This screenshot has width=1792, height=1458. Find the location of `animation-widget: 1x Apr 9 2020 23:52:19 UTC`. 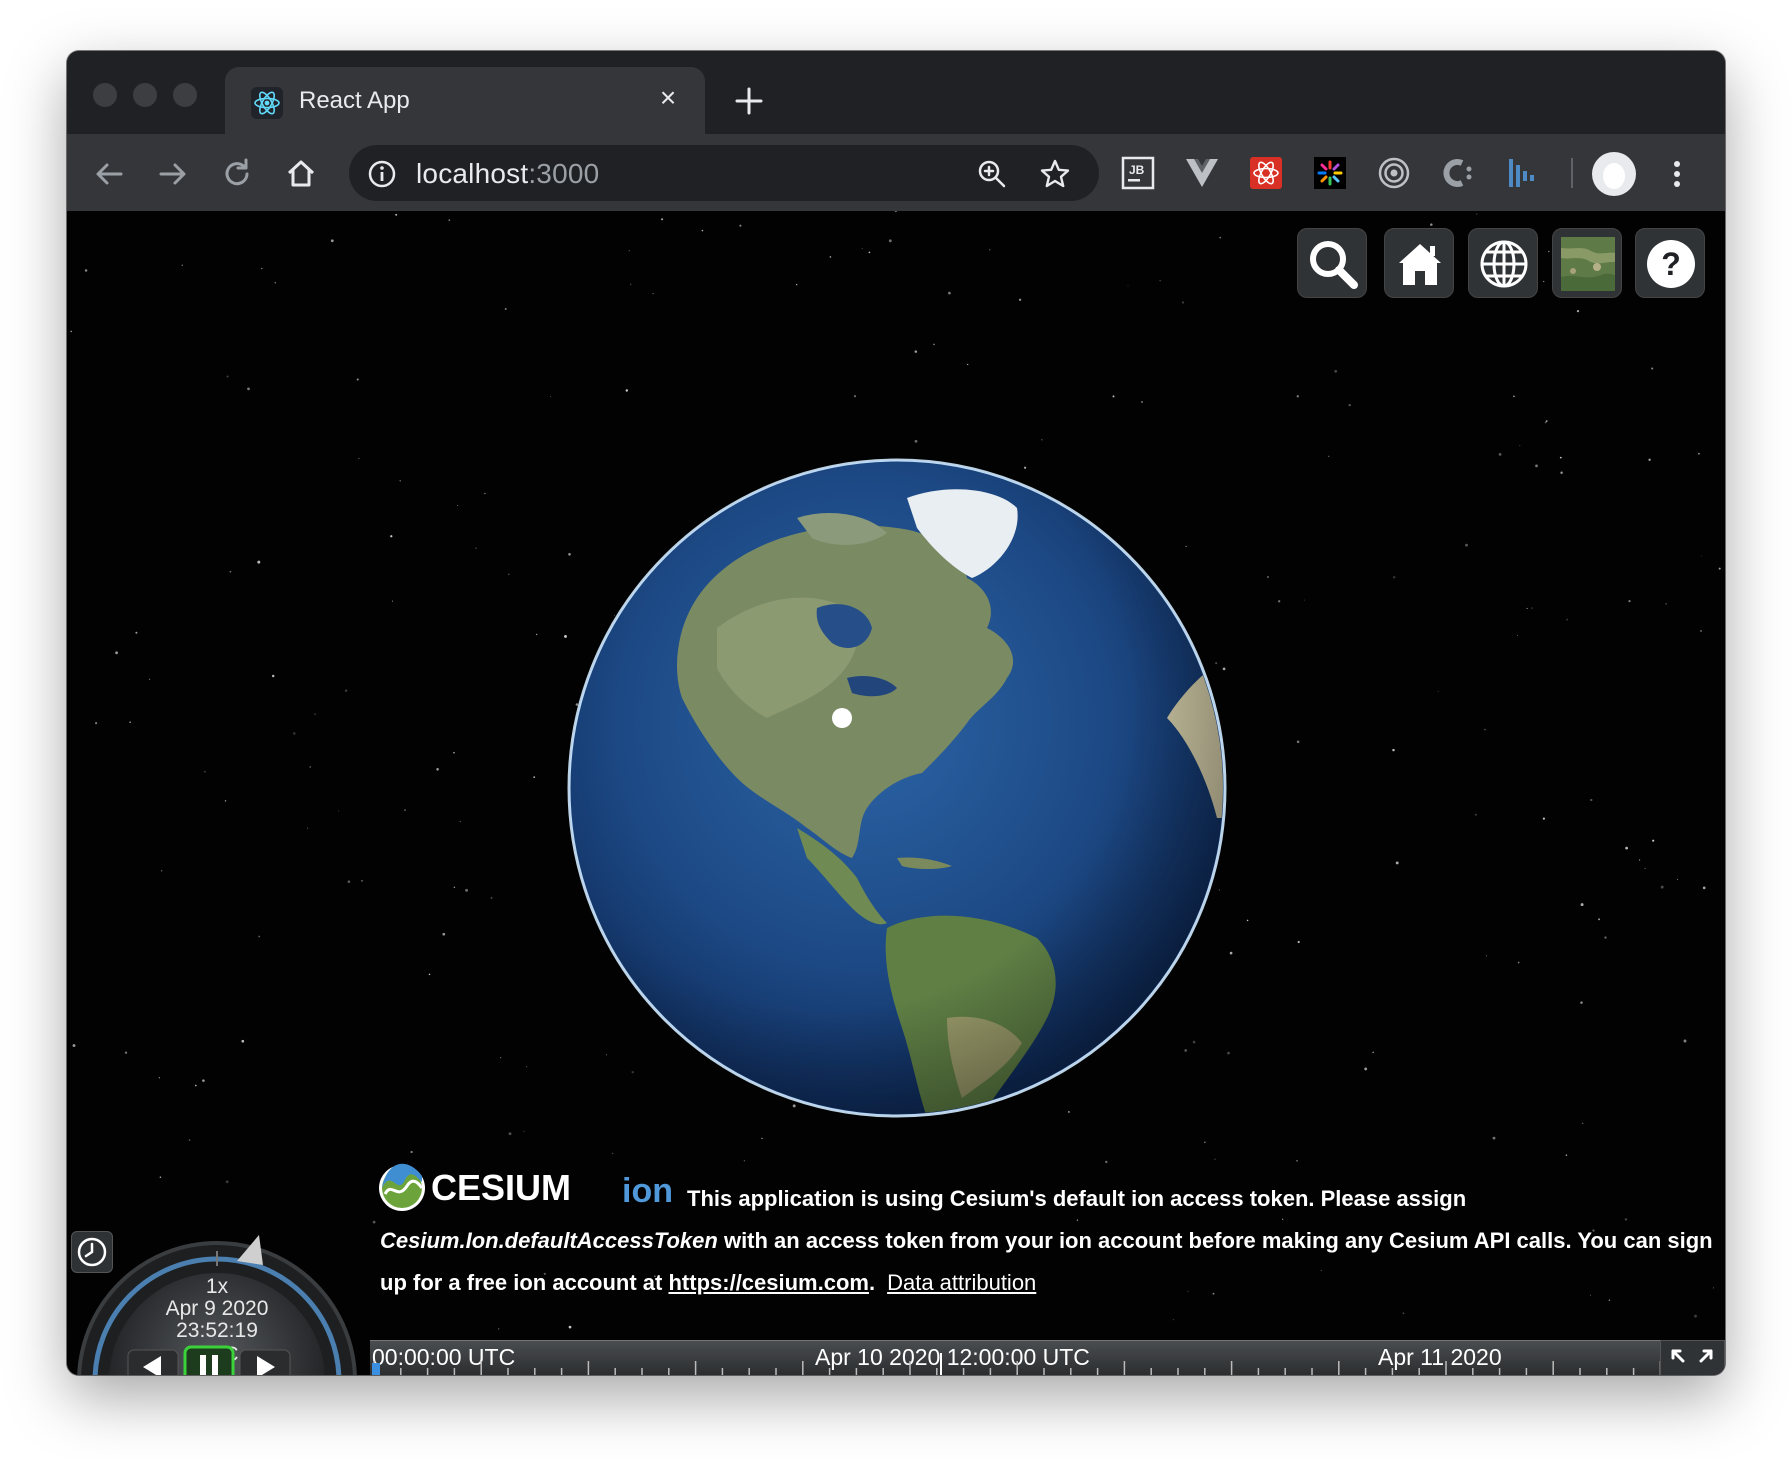

animation-widget: 1x Apr 9 2020 23:52:19 UTC is located at coordinates (217, 1298).